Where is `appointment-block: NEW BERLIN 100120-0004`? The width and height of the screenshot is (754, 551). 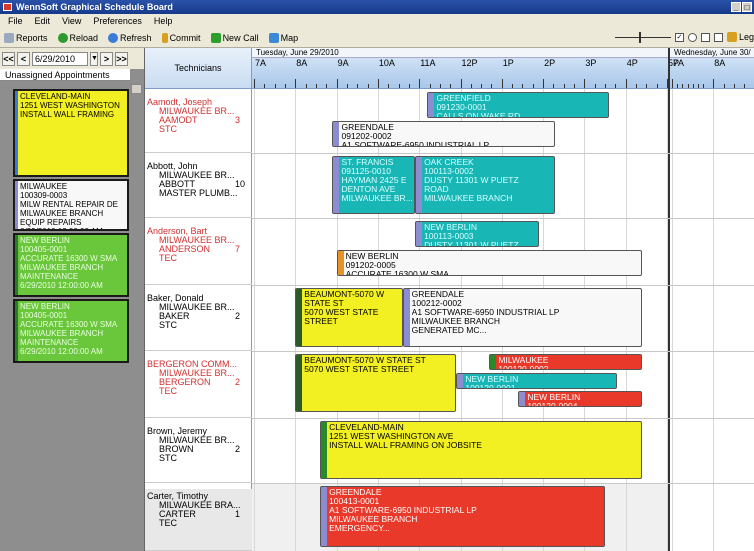 appointment-block: NEW BERLIN 100120-0004 is located at coordinates (580, 399).